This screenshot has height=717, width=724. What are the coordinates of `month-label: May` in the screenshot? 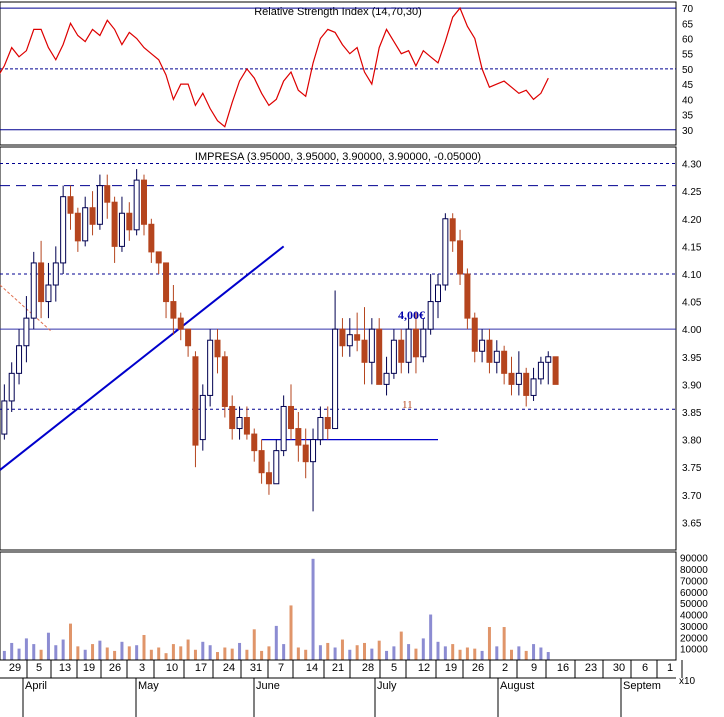 It's located at (148, 686).